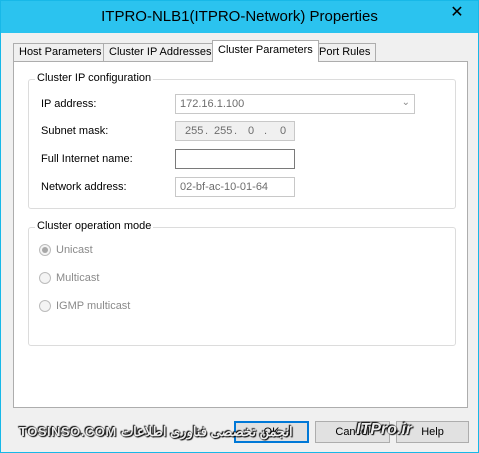  Describe the element at coordinates (251, 131) in the screenshot. I see `subnet-octet-3: 0` at that location.